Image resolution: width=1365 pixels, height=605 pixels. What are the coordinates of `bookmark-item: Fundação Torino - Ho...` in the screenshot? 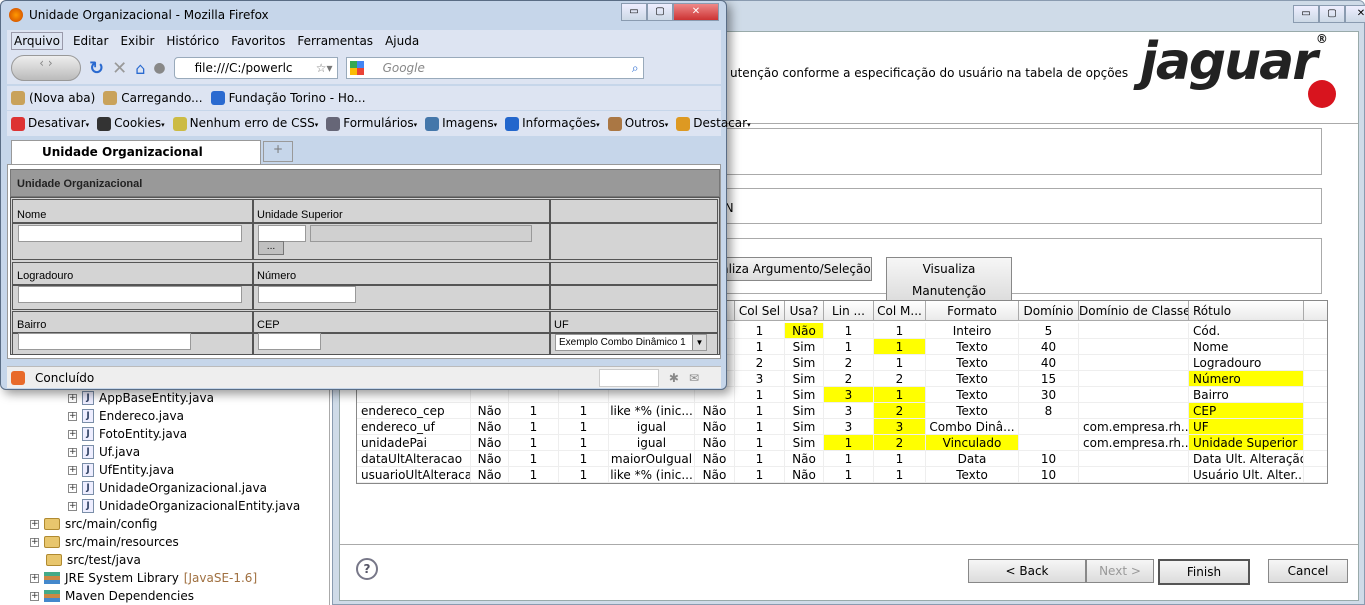 It's located at (288, 98).